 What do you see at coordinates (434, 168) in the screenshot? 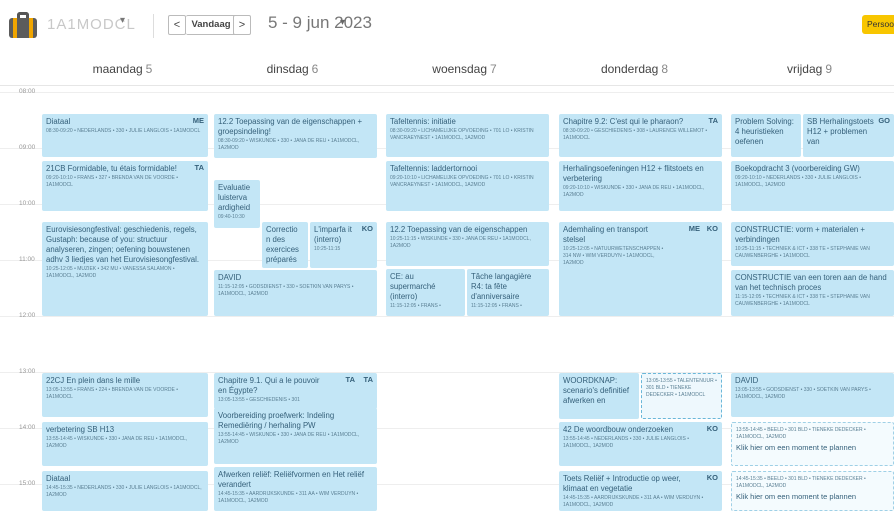
I see `lesson-title: Tafeltennis: laddertornooi` at bounding box center [434, 168].